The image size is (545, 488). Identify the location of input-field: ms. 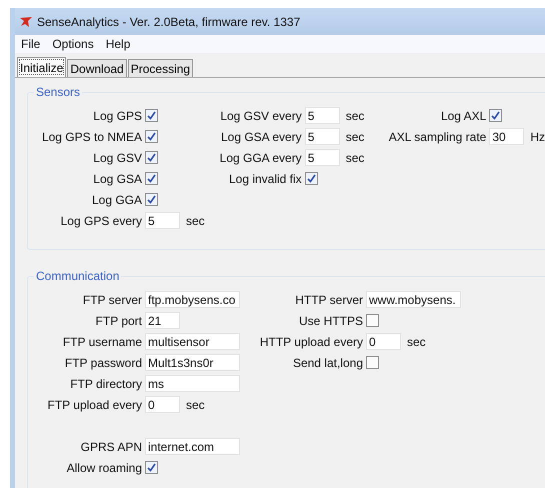
(192, 383).